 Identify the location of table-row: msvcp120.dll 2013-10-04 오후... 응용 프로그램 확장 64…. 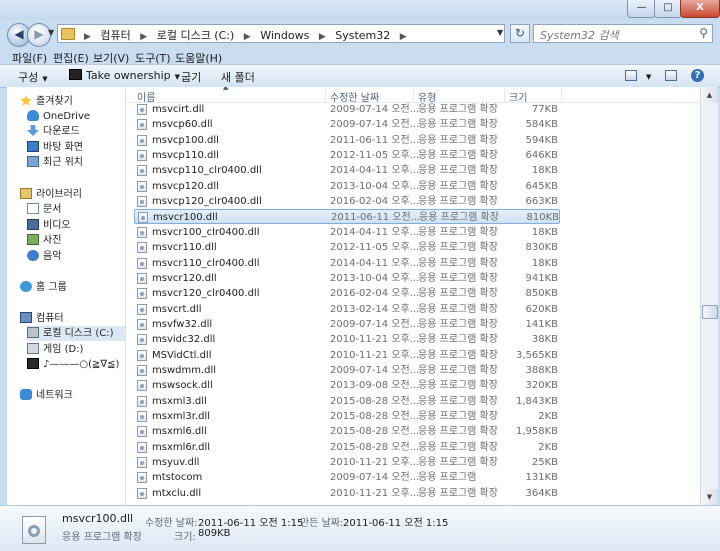
(347, 186).